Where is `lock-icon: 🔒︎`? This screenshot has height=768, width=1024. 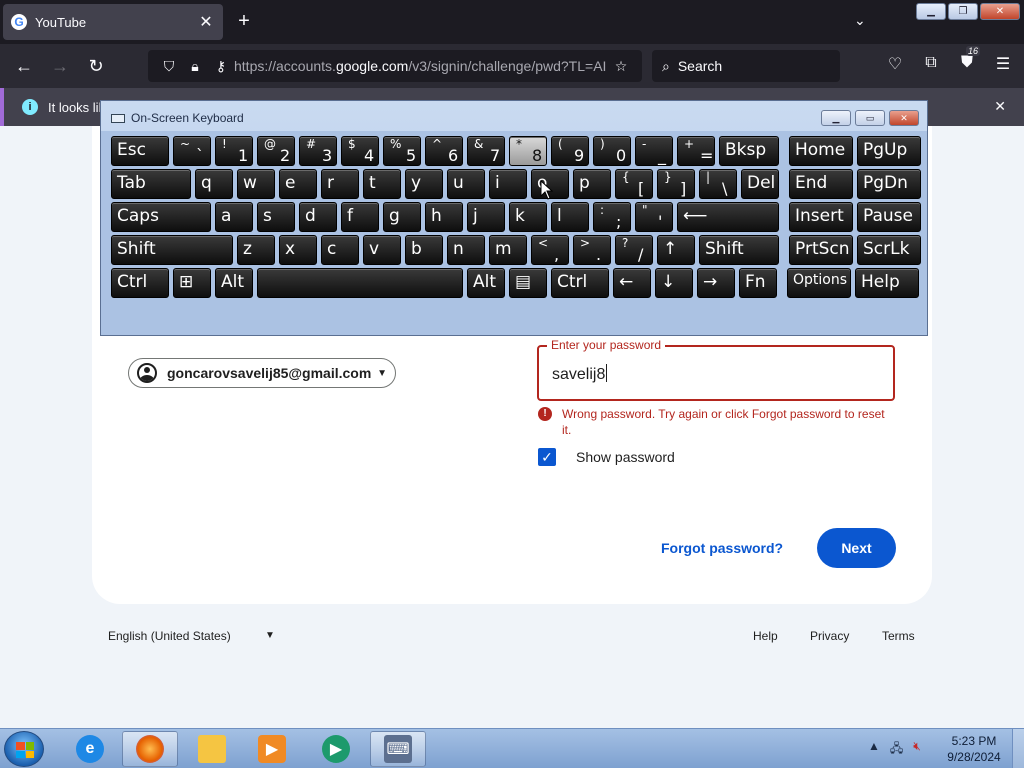
lock-icon: 🔒︎ is located at coordinates (195, 66).